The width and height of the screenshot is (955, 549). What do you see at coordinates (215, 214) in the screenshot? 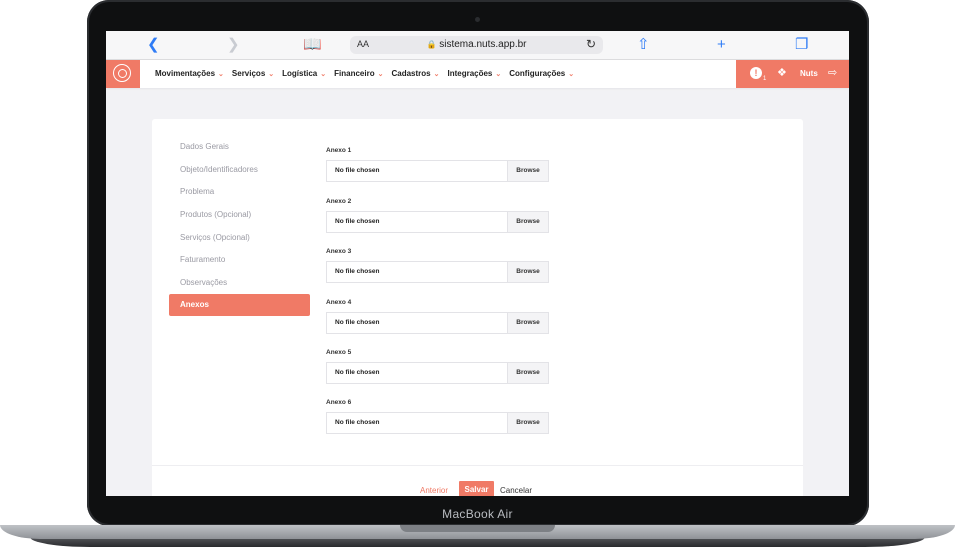
I see `sidebar-item-produtos: Produtos (Opcional)` at bounding box center [215, 214].